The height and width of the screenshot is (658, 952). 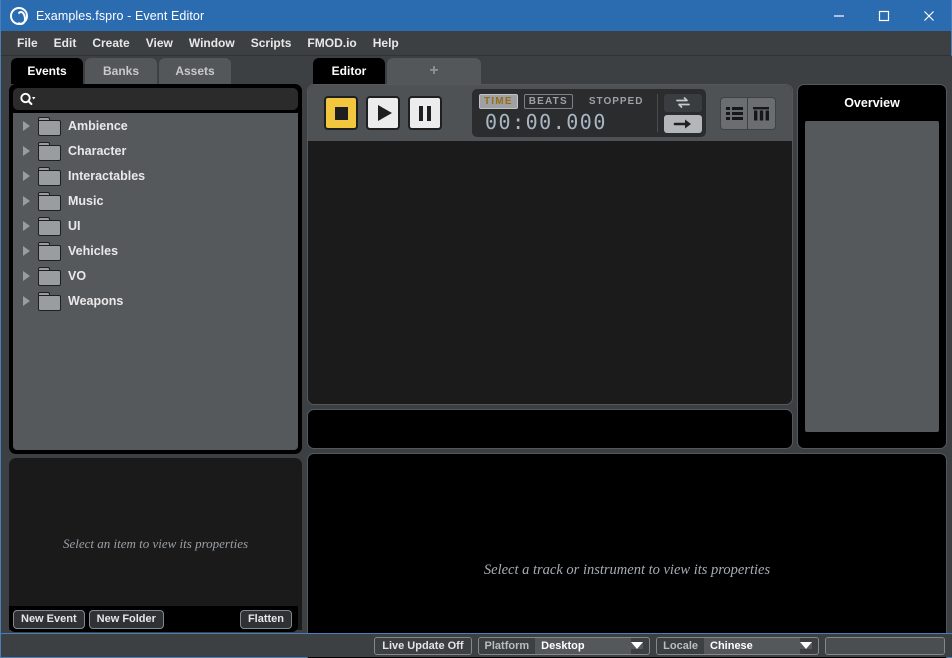 What do you see at coordinates (548, 101) in the screenshot?
I see `beats-mode-button: BEATS` at bounding box center [548, 101].